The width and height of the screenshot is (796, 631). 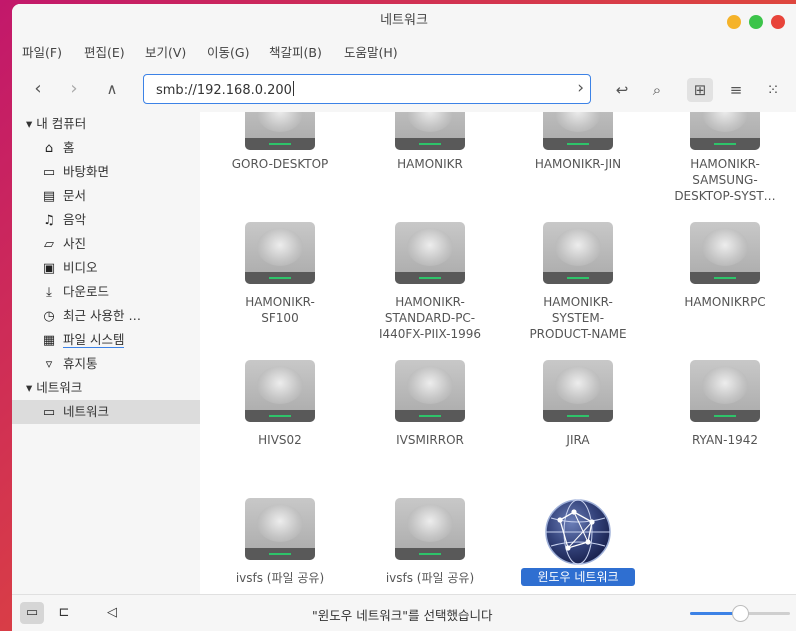 What do you see at coordinates (106, 148) in the screenshot?
I see `sidebar-item-home: ⌂ 홈` at bounding box center [106, 148].